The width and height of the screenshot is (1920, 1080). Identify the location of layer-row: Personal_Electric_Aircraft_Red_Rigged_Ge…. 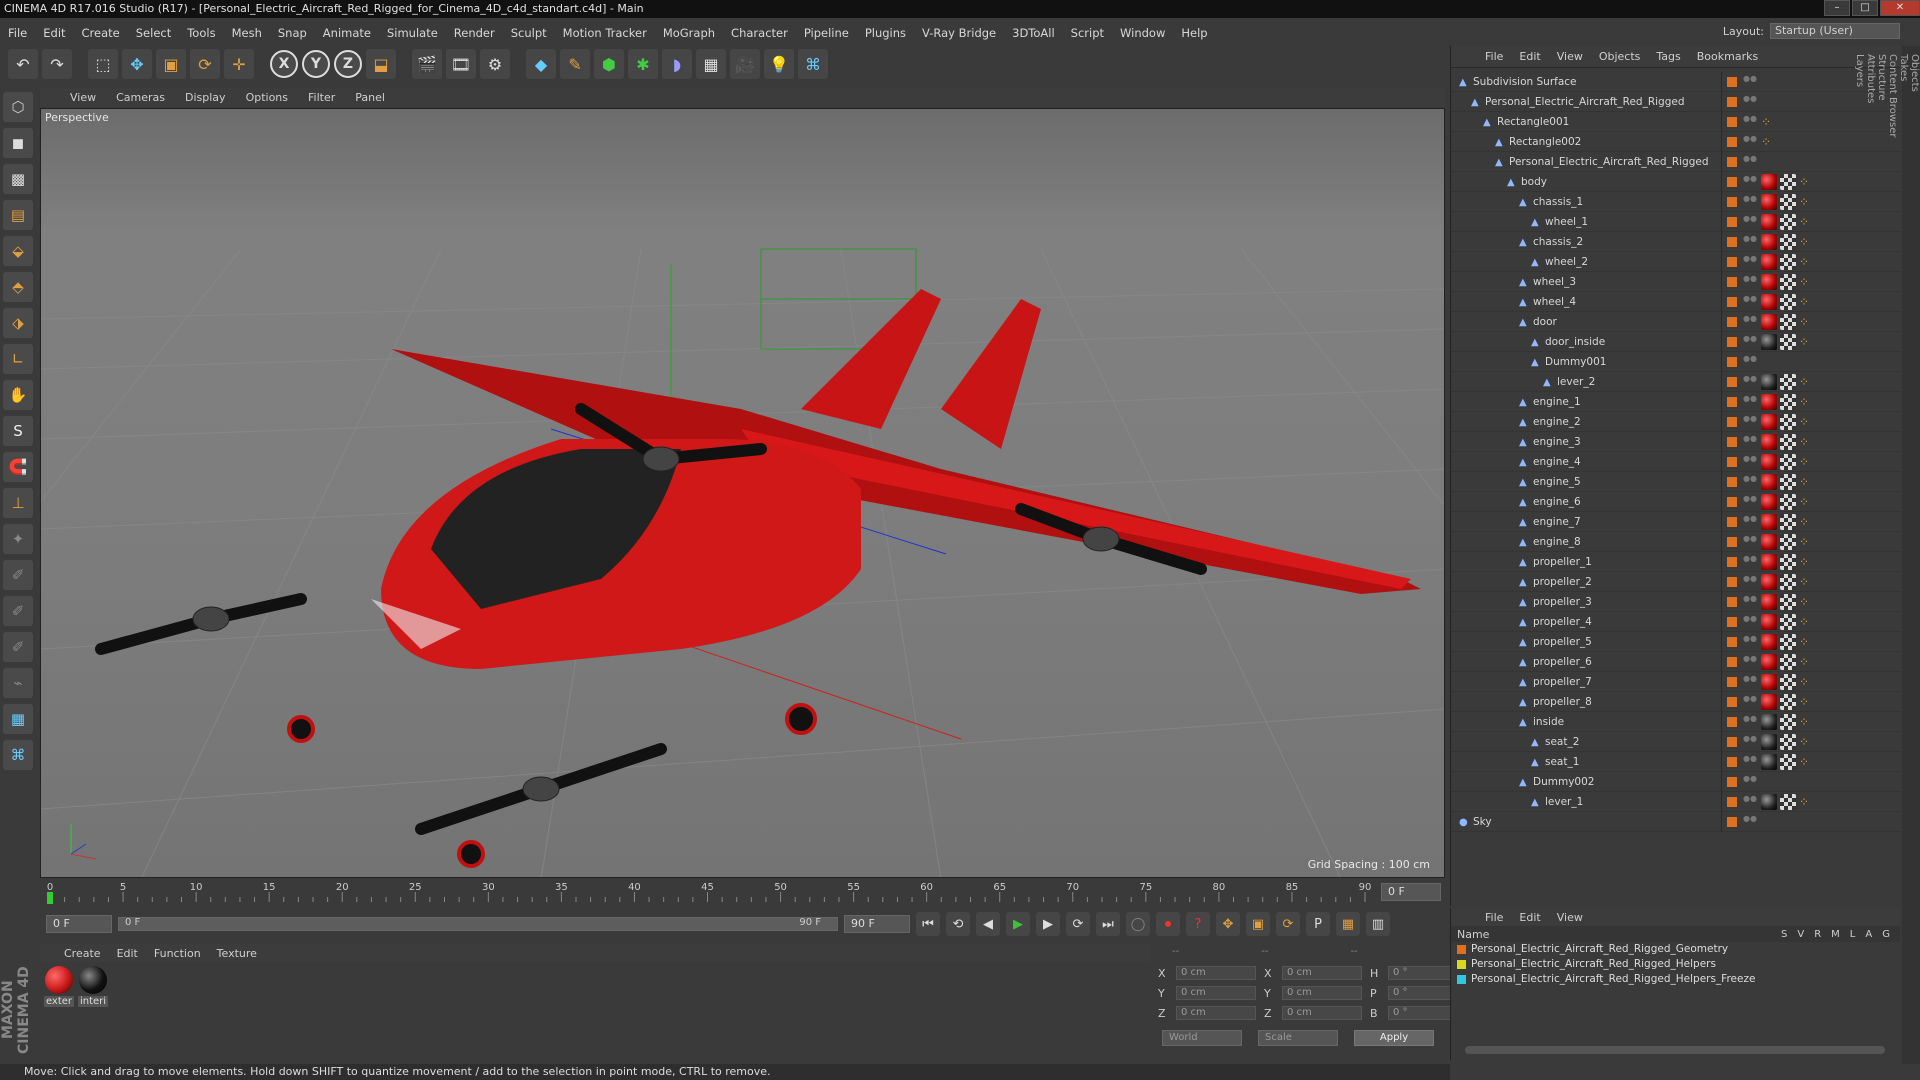
(1675, 949).